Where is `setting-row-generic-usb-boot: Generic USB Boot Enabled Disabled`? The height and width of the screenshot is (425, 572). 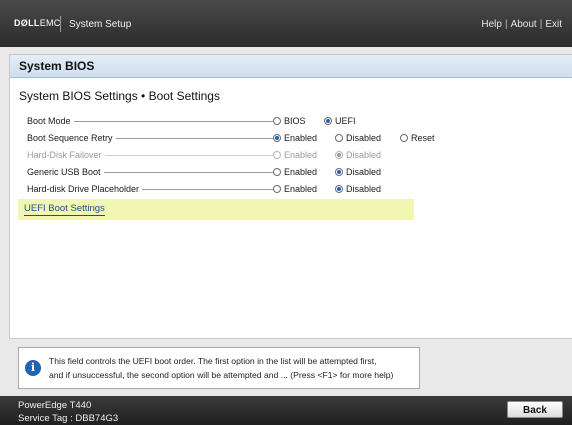
setting-row-generic-usb-boot: Generic USB Boot Enabled Disabled is located at coordinates (242, 172).